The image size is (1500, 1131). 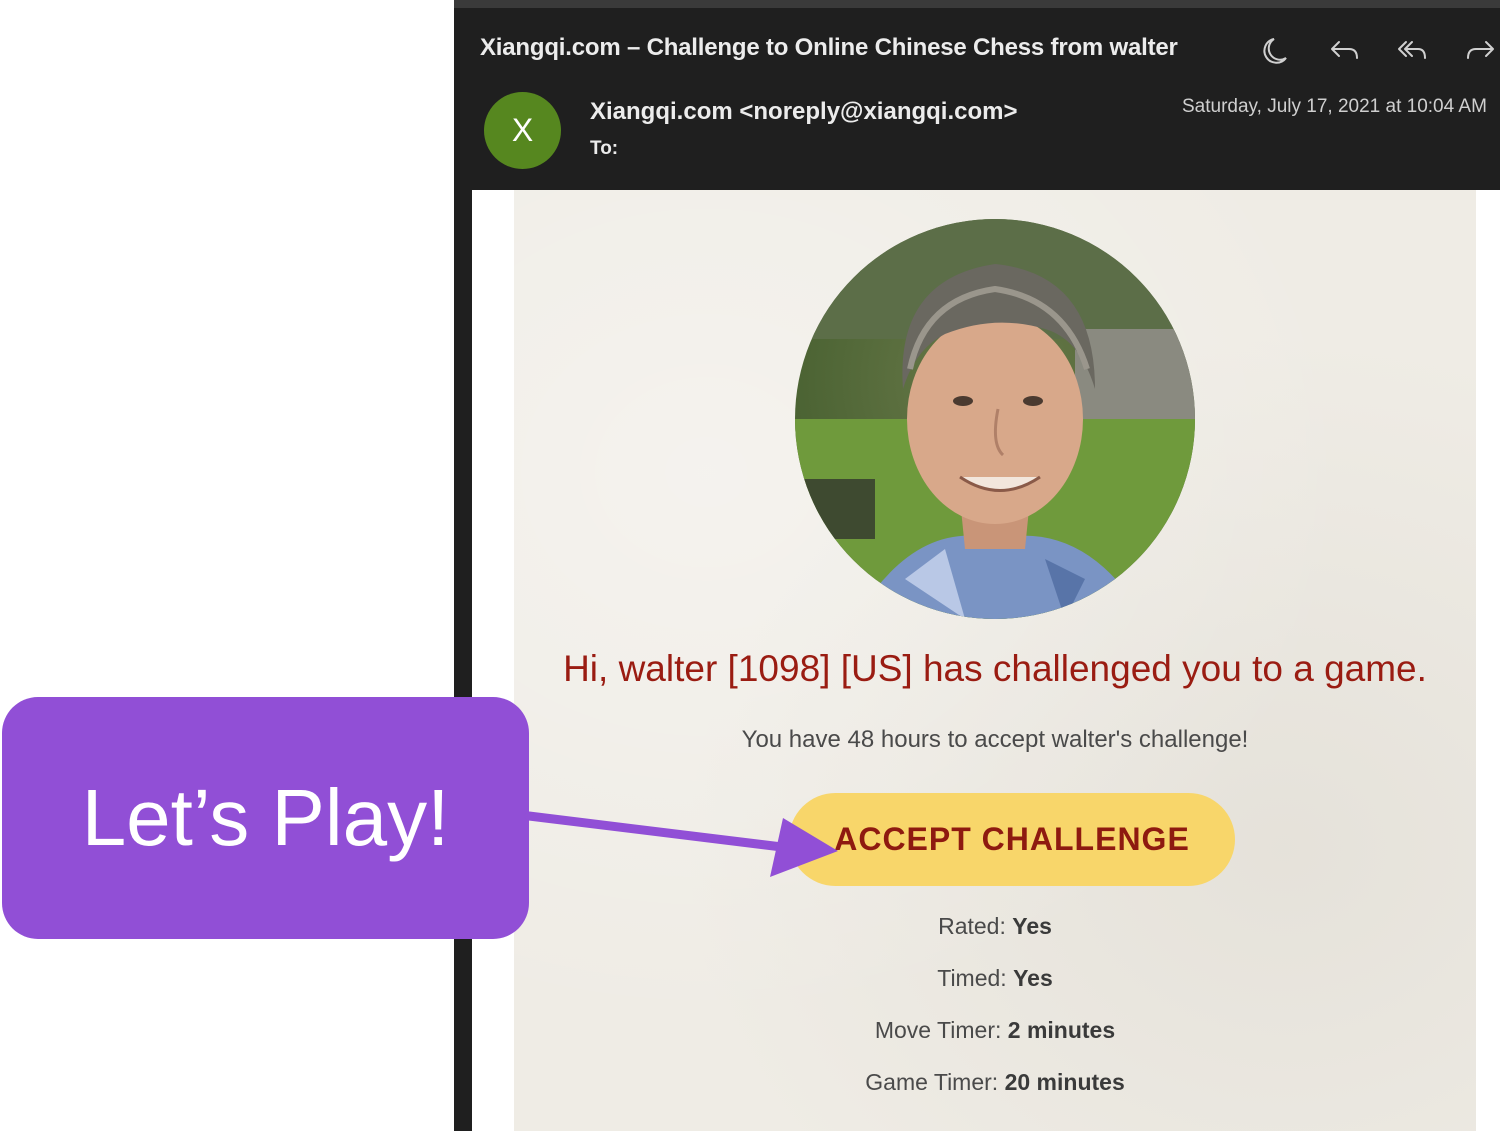 I want to click on detail-label: Rated:, so click(x=975, y=926).